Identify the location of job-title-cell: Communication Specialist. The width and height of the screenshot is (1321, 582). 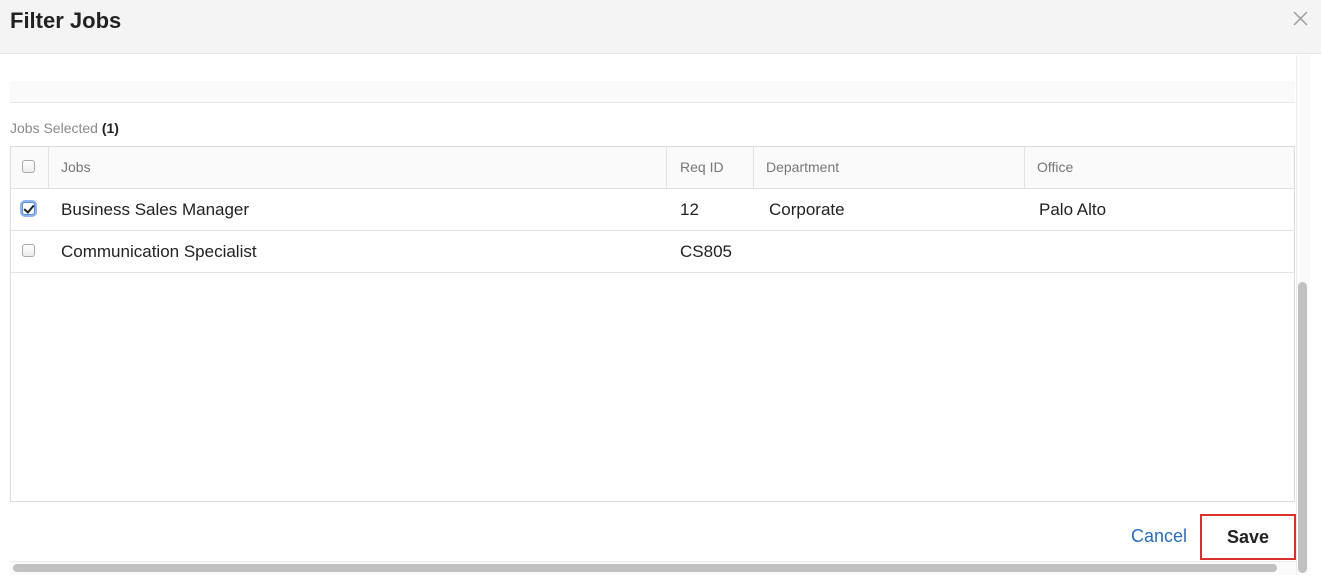
(159, 251).